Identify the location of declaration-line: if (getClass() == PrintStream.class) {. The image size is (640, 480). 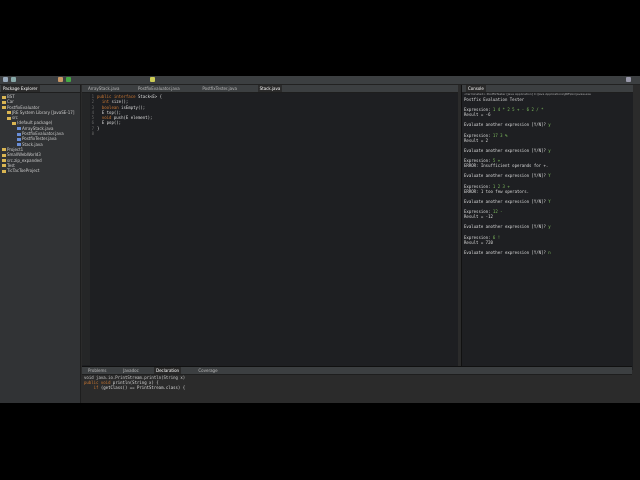
(135, 387).